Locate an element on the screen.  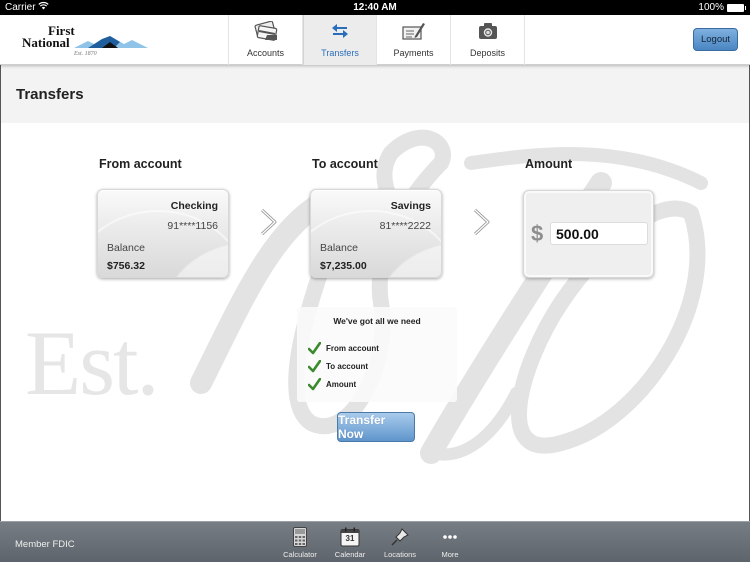
to-balance-label: Balance is located at coordinates (339, 248).